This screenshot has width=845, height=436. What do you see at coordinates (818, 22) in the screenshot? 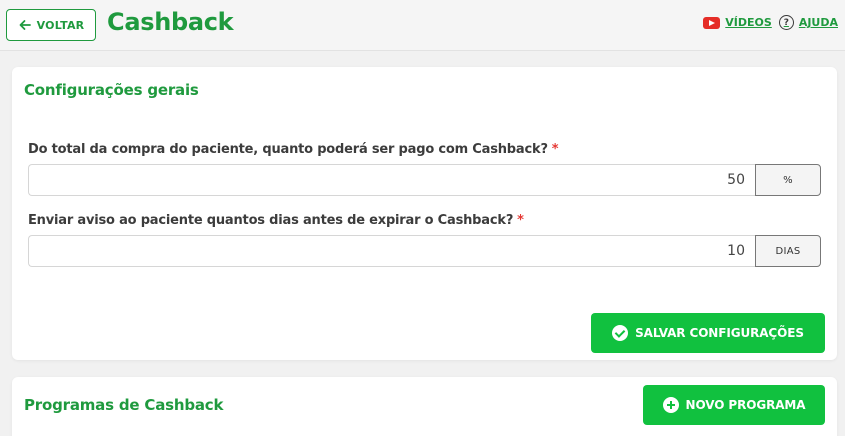
I see `help-link-label: AJUDA` at bounding box center [818, 22].